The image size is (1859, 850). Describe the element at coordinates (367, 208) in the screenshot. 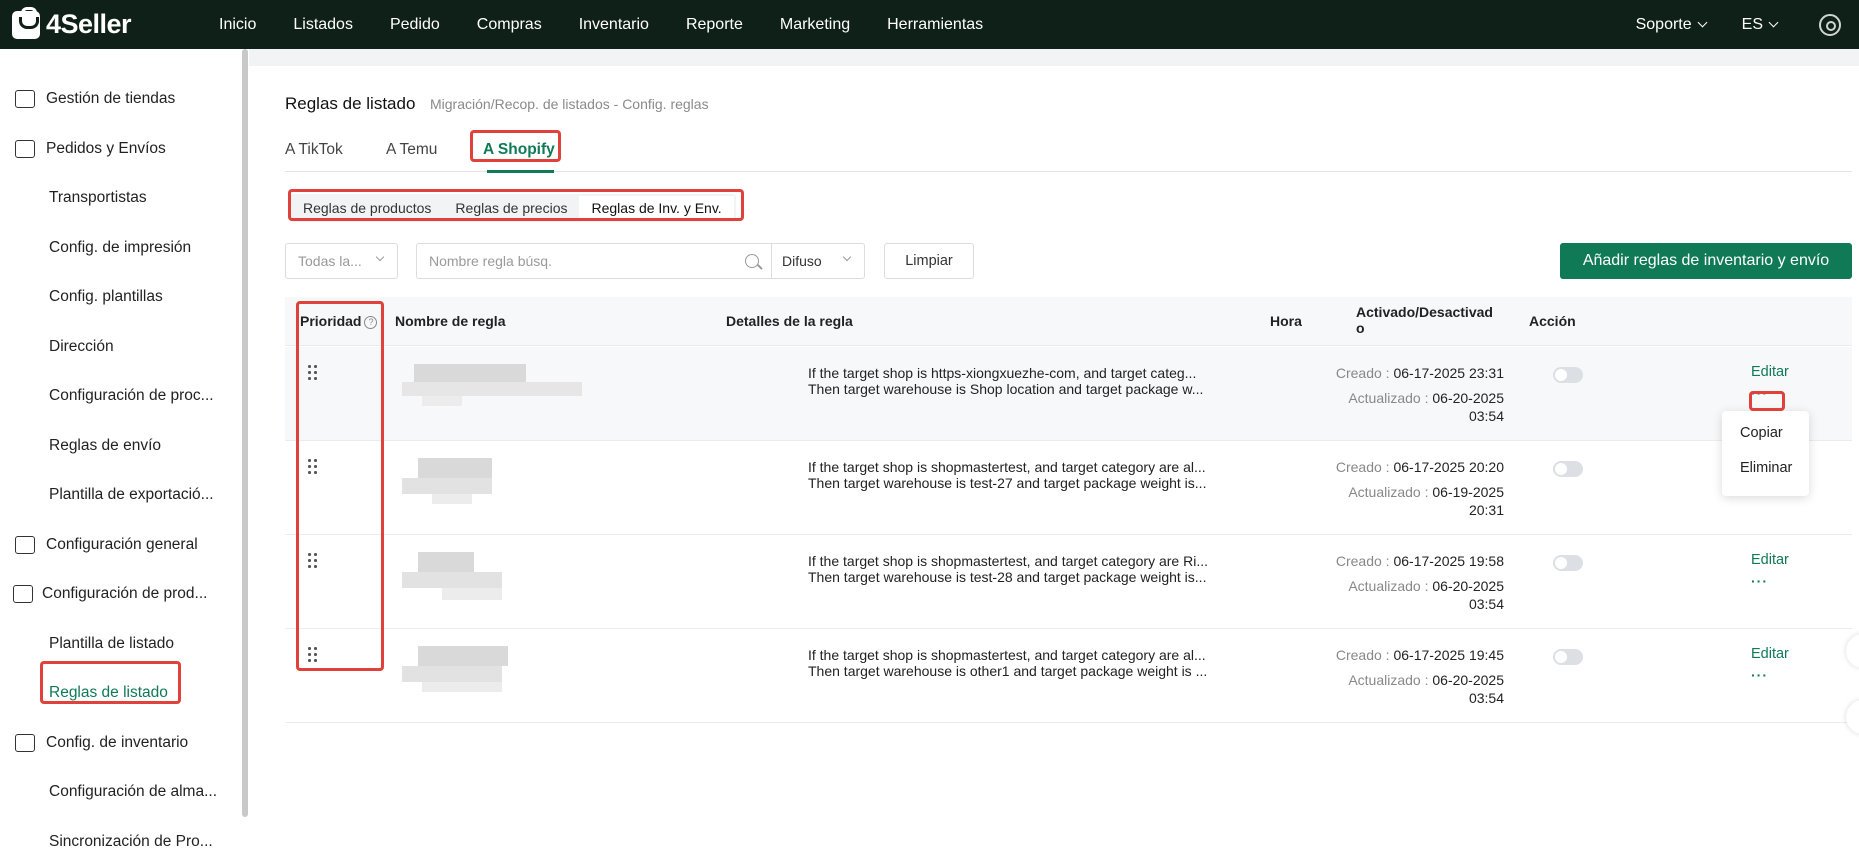

I see `subtab-product-rules: Reglas de productos` at that location.